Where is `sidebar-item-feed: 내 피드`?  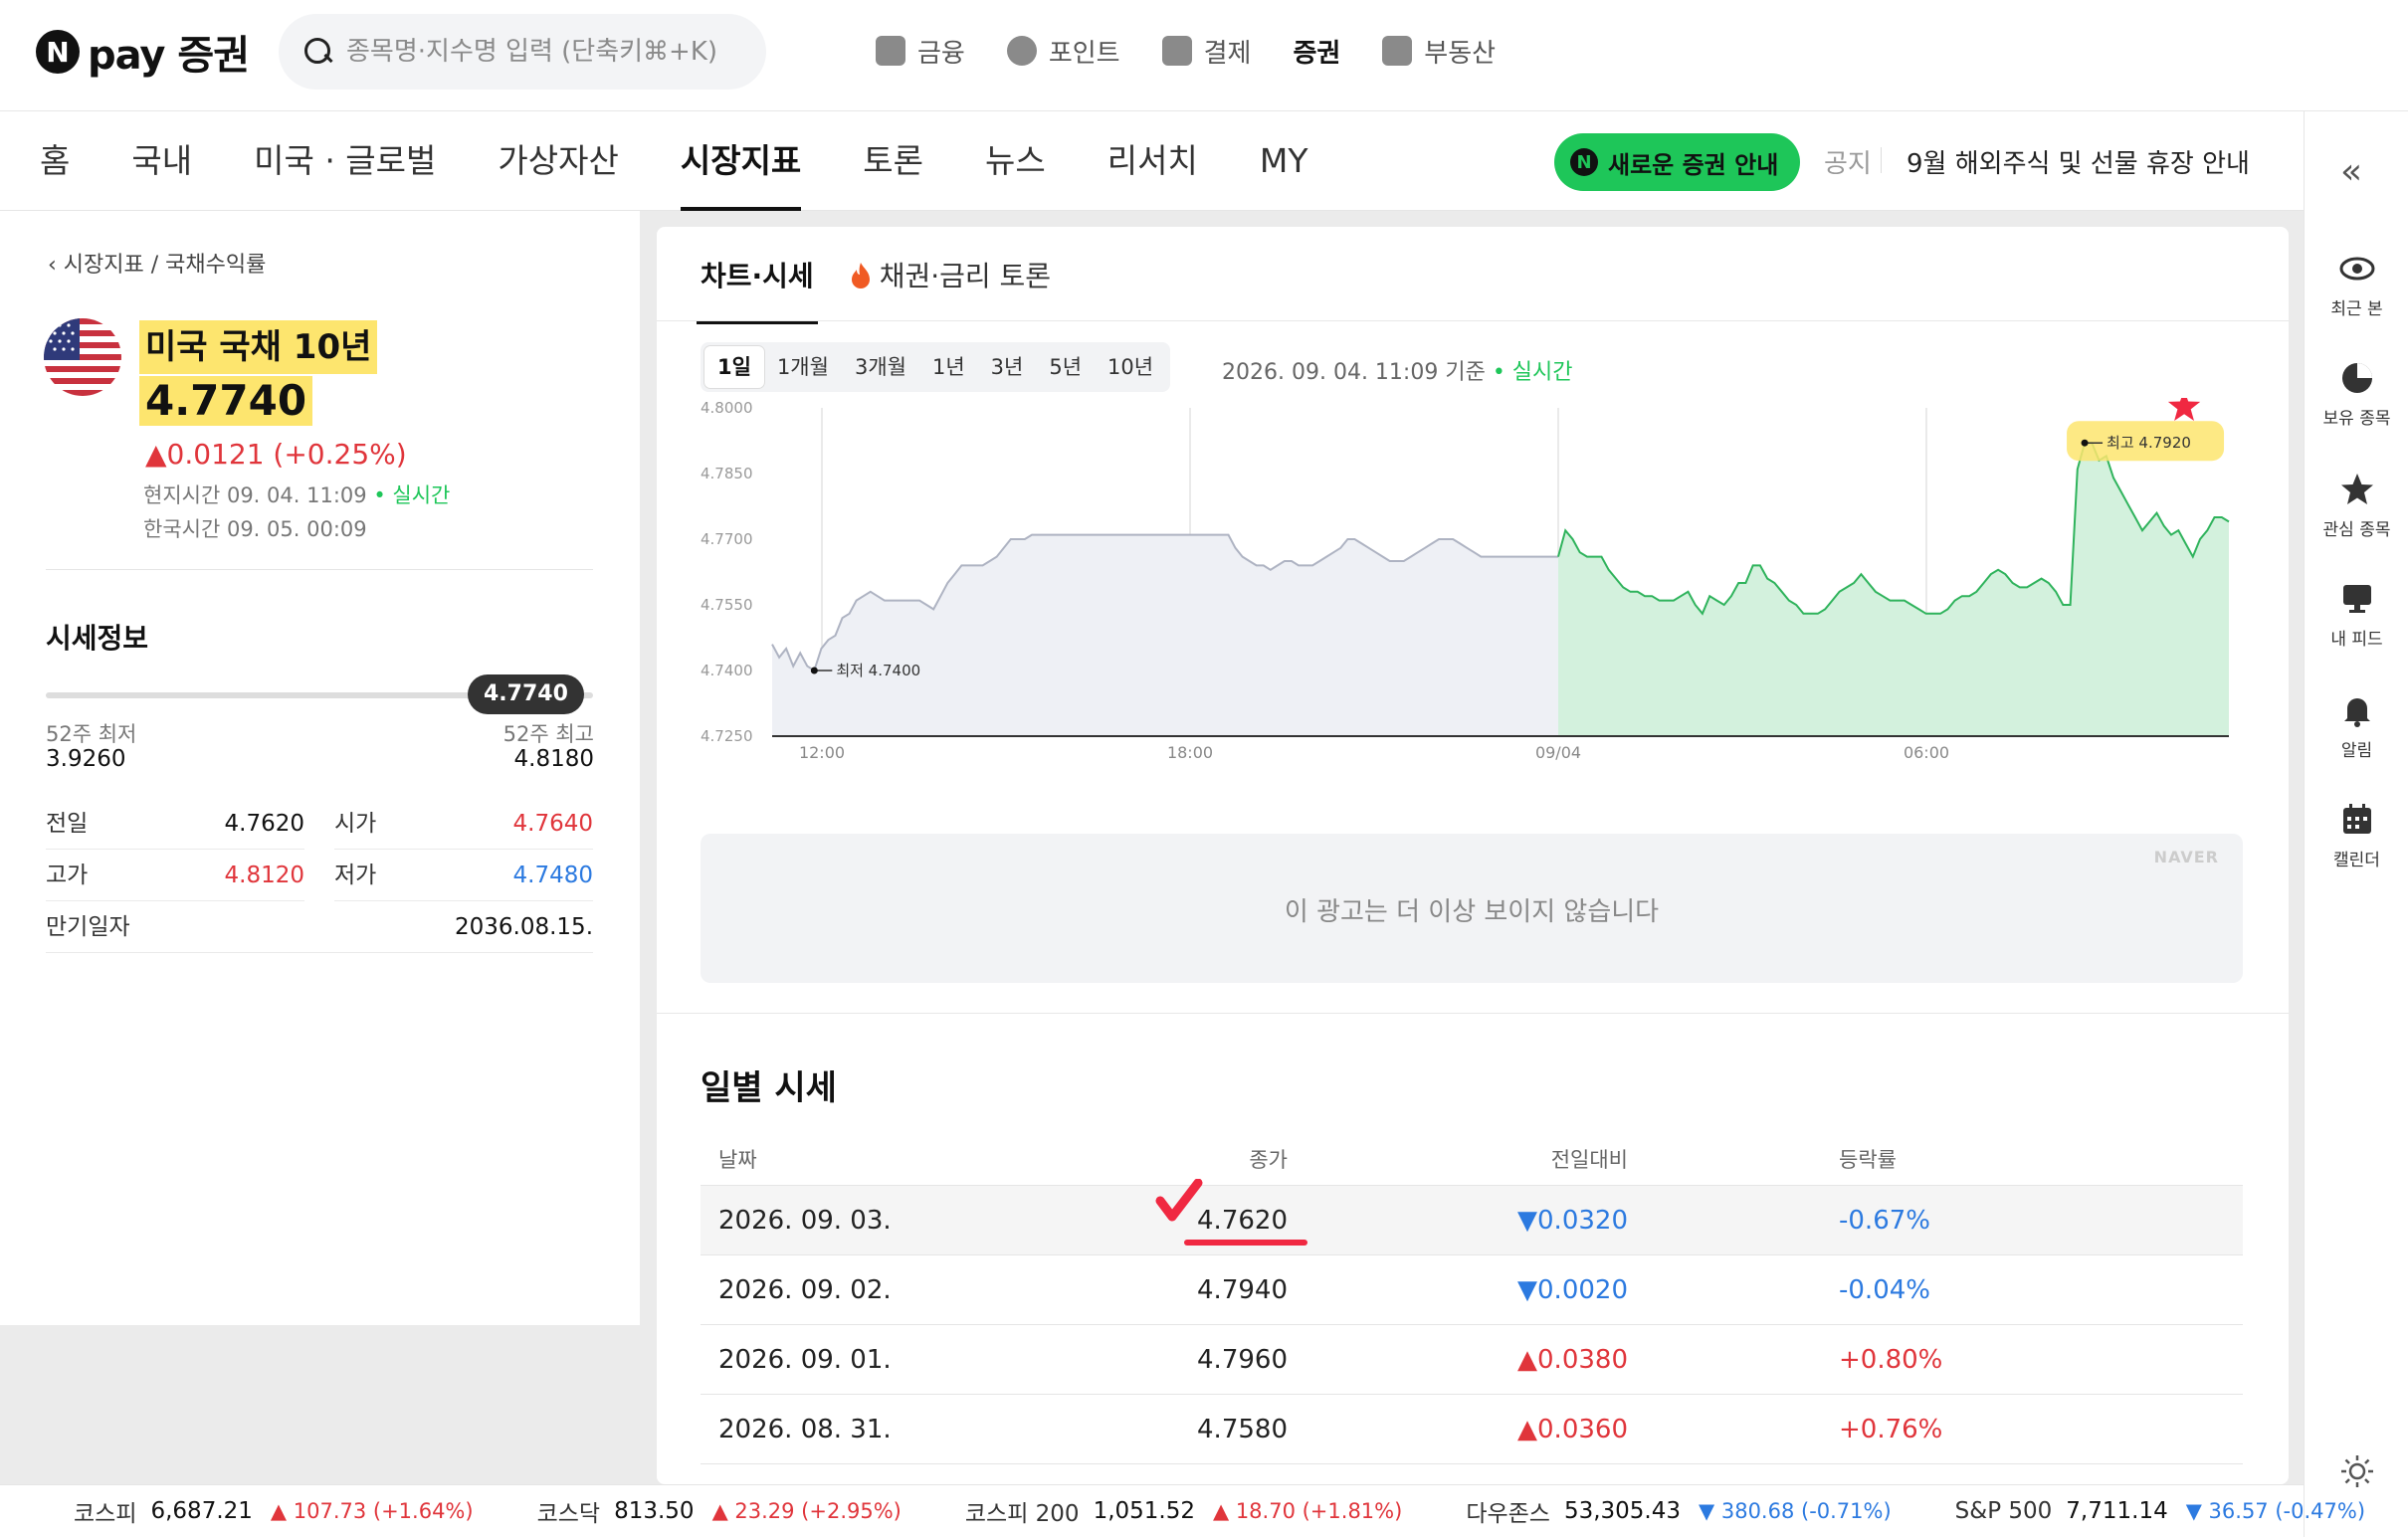
sidebar-item-feed: 내 피드 is located at coordinates (2356, 615).